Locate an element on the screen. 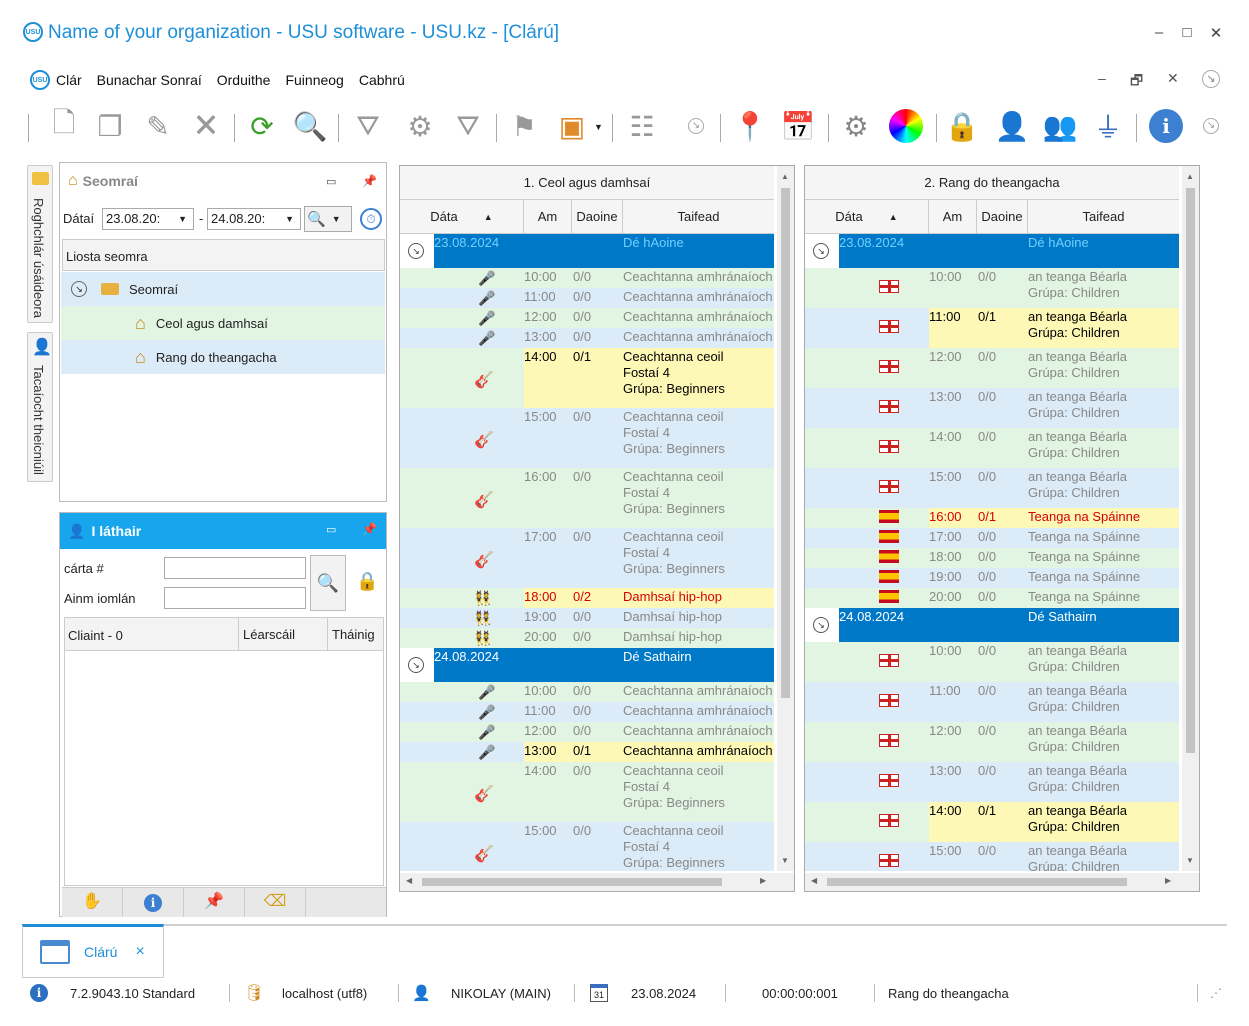  grid2-vscrollbar: ▲ ▼ is located at coordinates (1190, 518).